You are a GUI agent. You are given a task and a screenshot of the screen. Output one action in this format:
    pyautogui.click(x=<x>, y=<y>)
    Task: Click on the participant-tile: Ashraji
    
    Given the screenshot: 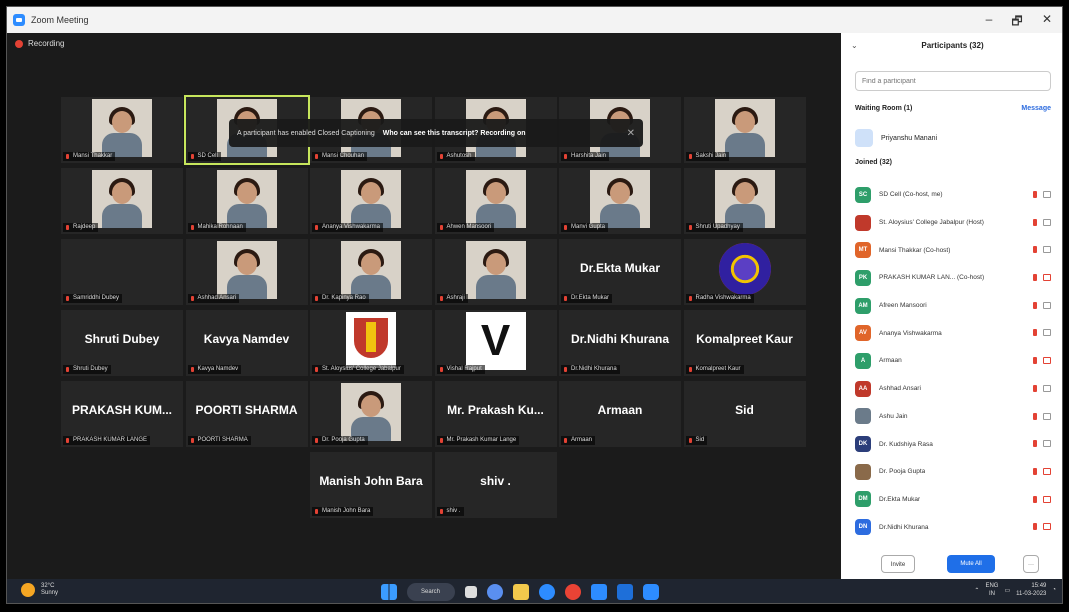 What is the action you would take?
    pyautogui.click(x=495, y=272)
    